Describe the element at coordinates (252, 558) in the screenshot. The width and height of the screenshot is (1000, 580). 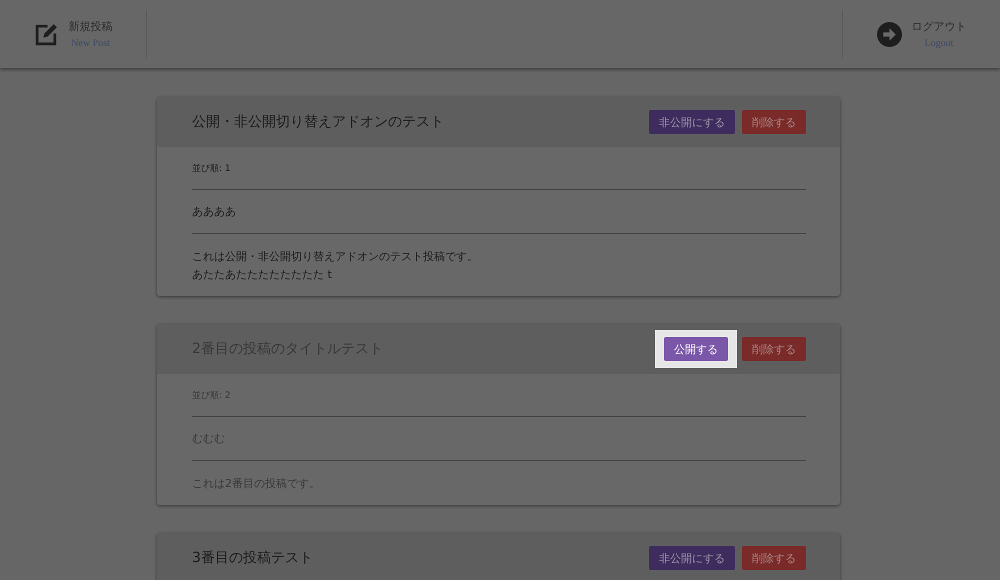
I see `post-title: 3番目の投稿テスト` at that location.